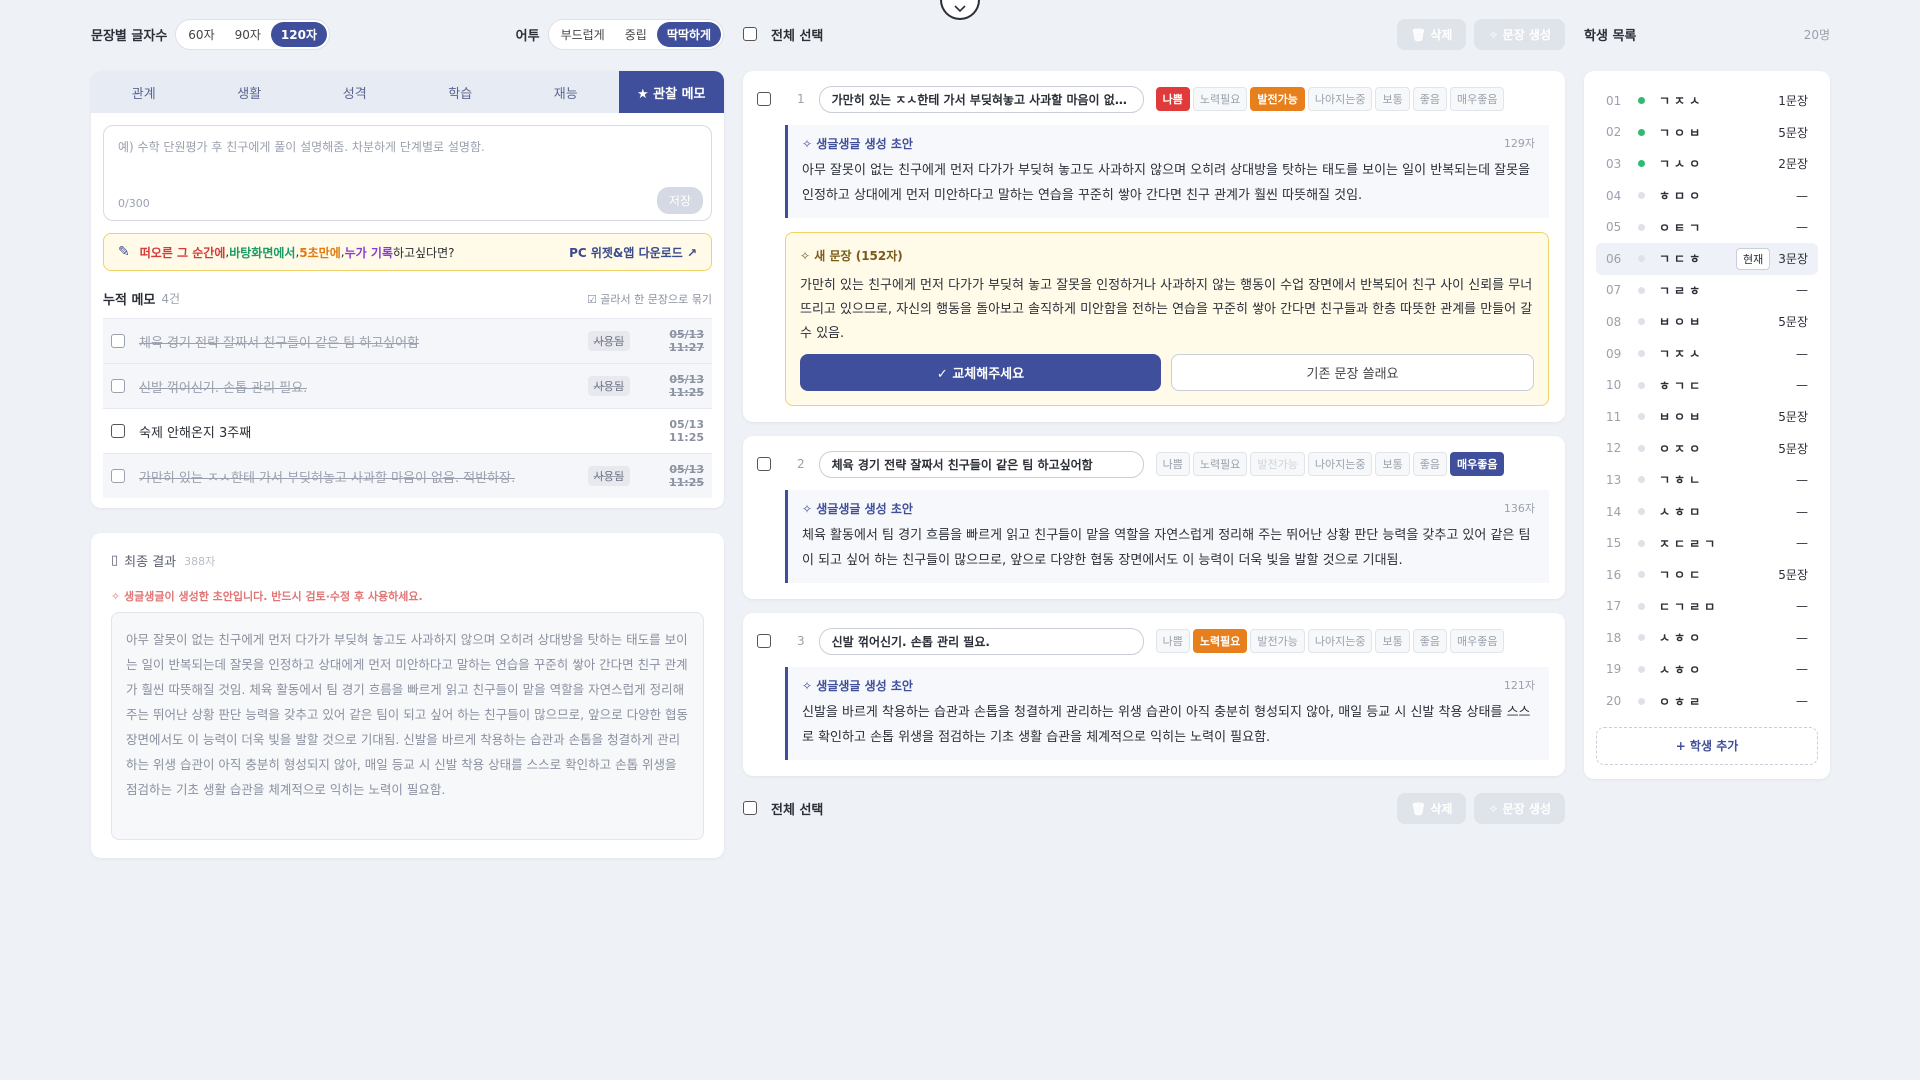  What do you see at coordinates (144, 92) in the screenshot?
I see `tab-relationship: 관계` at bounding box center [144, 92].